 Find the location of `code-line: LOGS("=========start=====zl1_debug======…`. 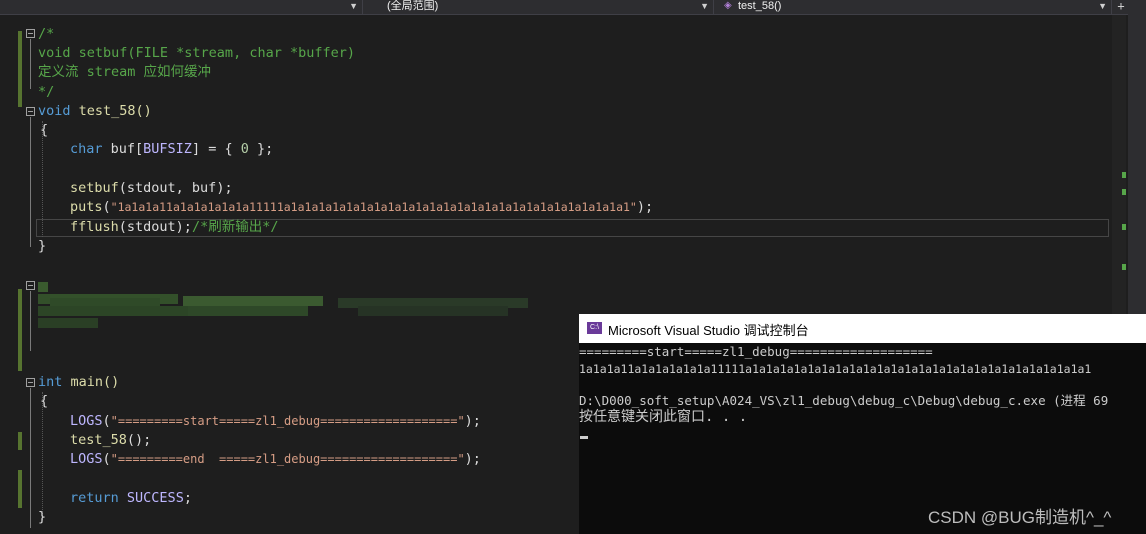

code-line: LOGS("=========start=====zl1_debug======… is located at coordinates (275, 421).